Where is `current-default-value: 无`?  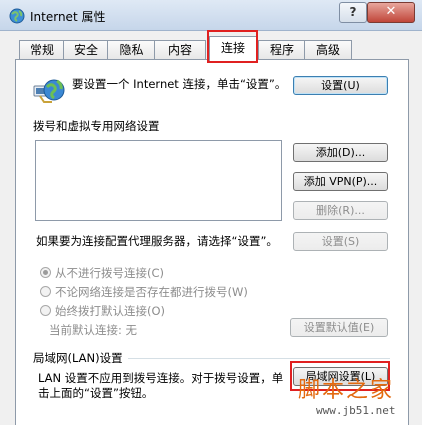
current-default-value: 无 is located at coordinates (131, 330).